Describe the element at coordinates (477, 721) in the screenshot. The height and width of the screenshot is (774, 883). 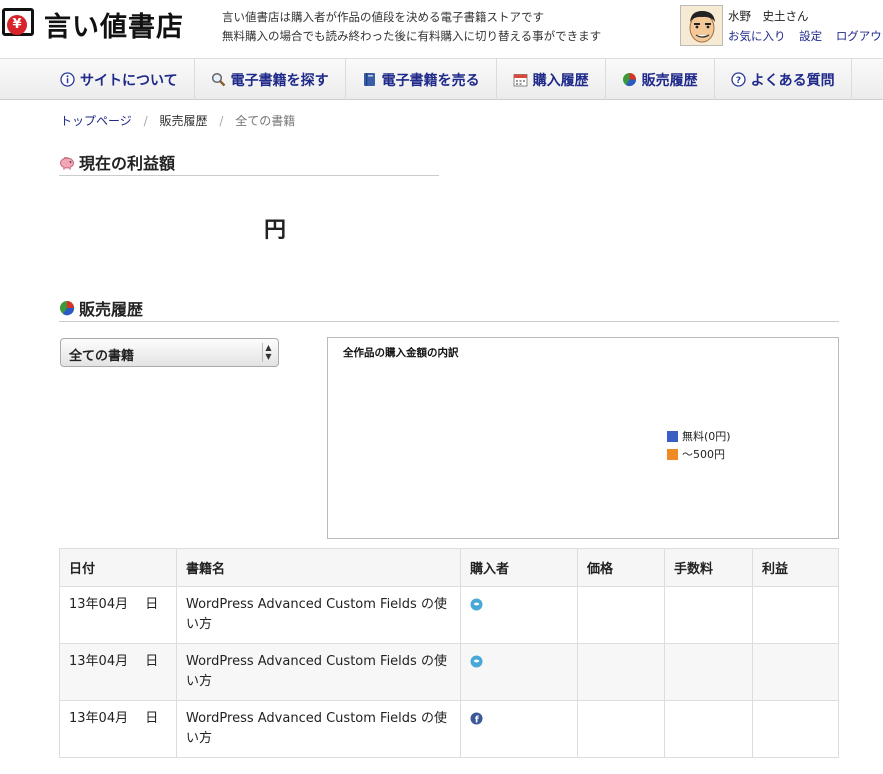
I see `svg-text: f` at that location.